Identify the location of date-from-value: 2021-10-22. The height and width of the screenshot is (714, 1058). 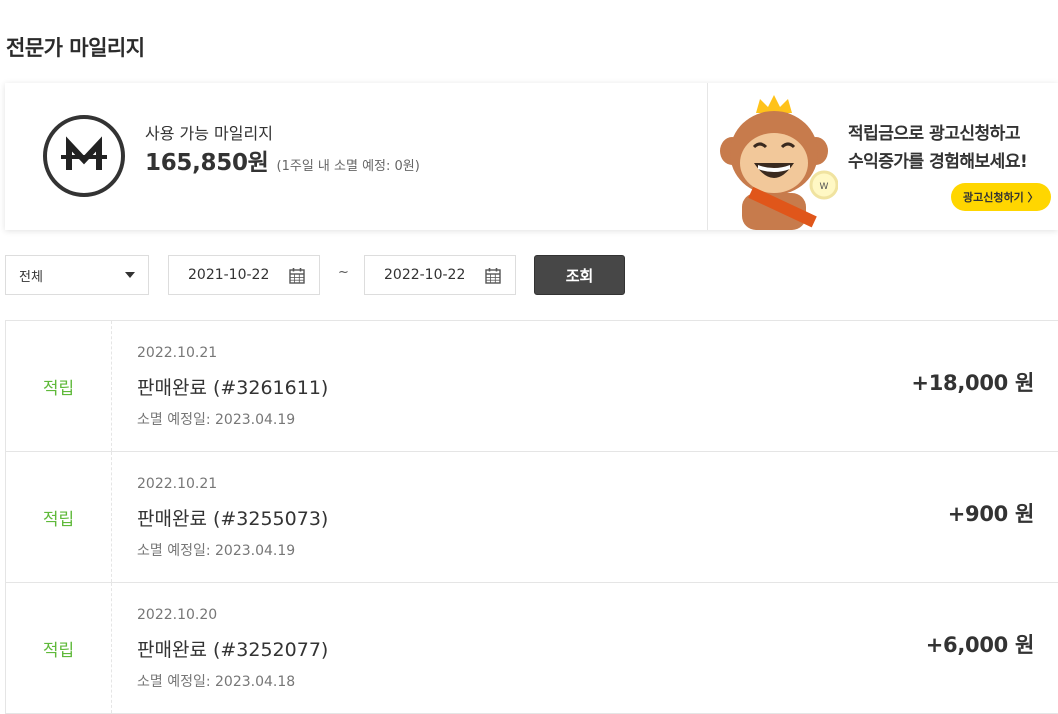
(229, 275).